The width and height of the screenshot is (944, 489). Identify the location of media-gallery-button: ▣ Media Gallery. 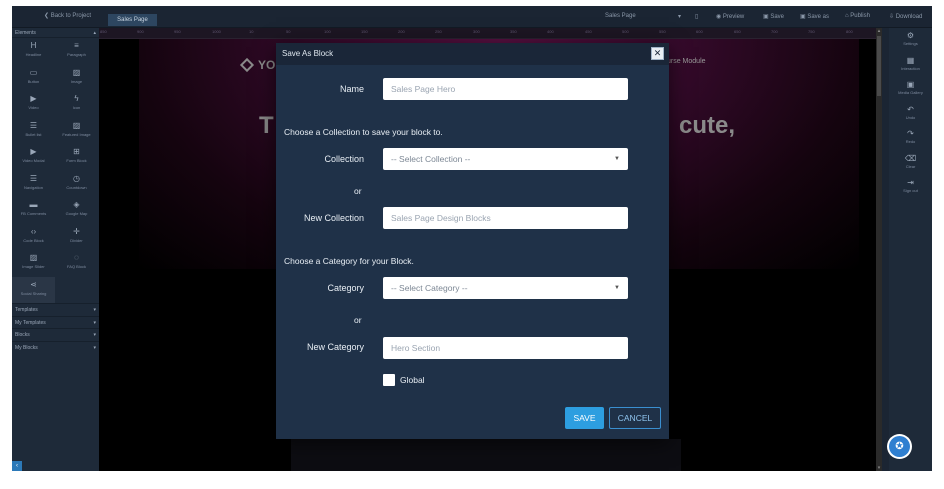
(910, 89).